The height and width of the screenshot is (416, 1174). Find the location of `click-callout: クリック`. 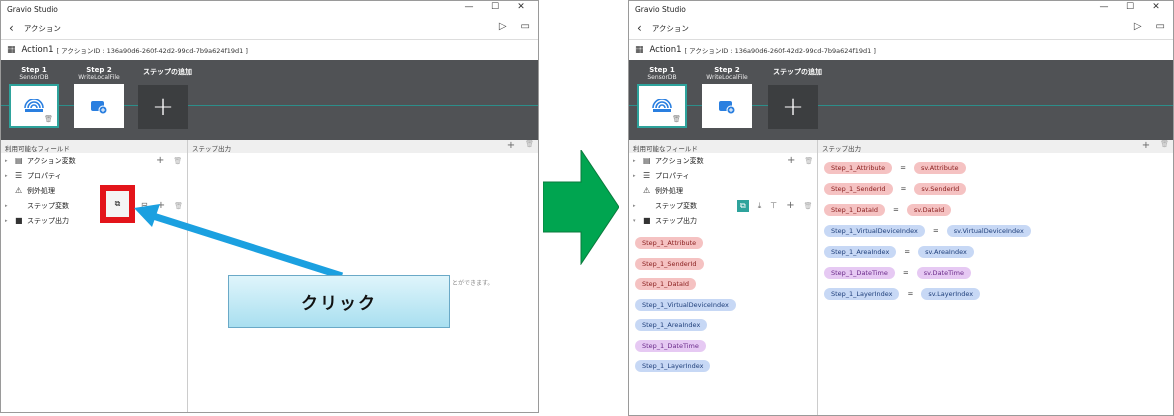

click-callout: クリック is located at coordinates (339, 301).